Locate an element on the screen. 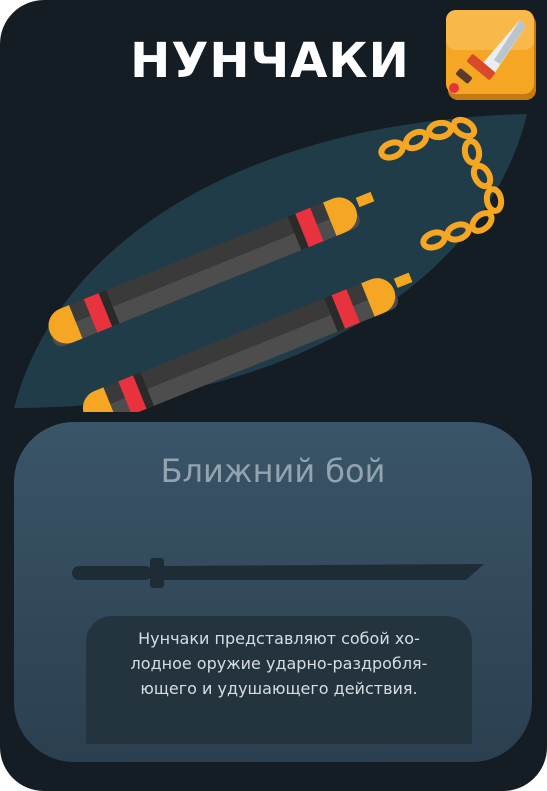 The height and width of the screenshot is (791, 547). sword-silhouette-icon is located at coordinates (278, 573).